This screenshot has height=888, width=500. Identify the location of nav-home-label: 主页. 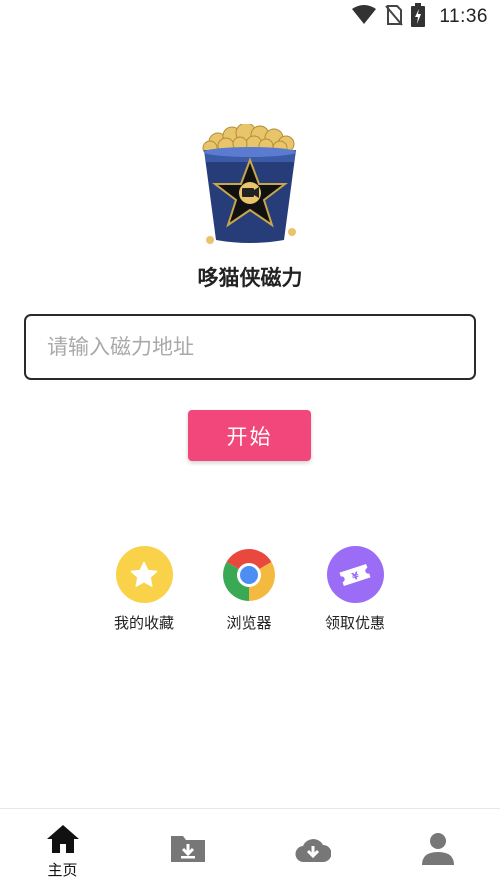
(62, 870).